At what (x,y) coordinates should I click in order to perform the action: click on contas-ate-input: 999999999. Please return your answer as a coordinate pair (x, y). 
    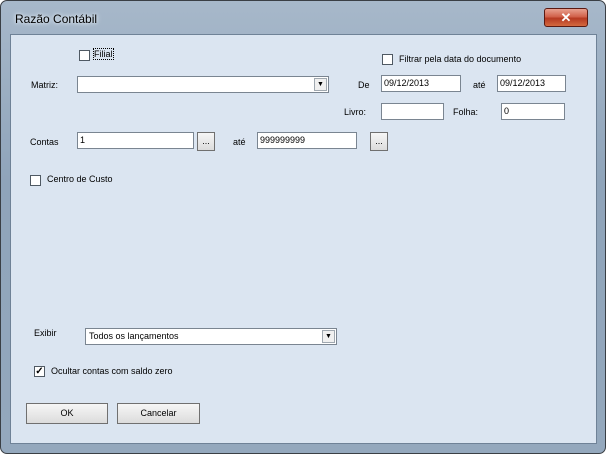
    Looking at the image, I should click on (307, 140).